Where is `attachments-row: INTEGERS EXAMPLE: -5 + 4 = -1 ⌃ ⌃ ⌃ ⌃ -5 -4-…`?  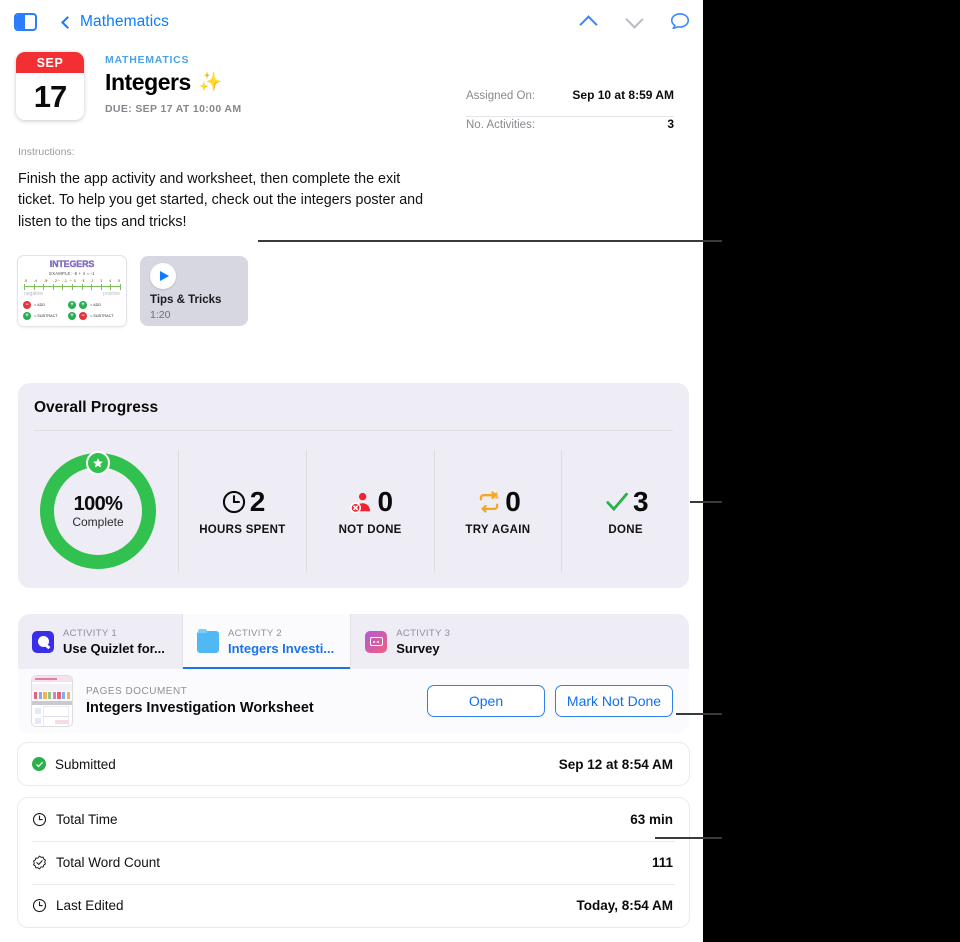 attachments-row: INTEGERS EXAMPLE: -5 + 4 = -1 ⌃ ⌃ ⌃ ⌃ -5 -4-… is located at coordinates (351, 280).